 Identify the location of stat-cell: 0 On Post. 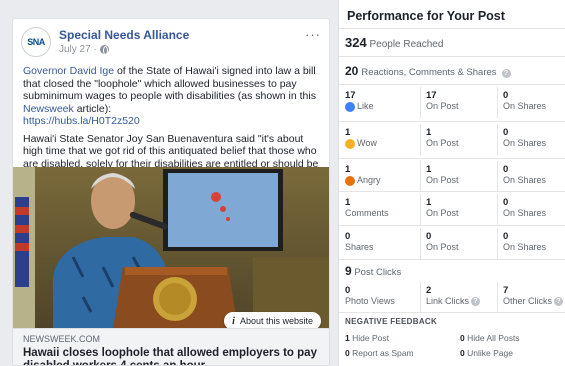
(442, 242).